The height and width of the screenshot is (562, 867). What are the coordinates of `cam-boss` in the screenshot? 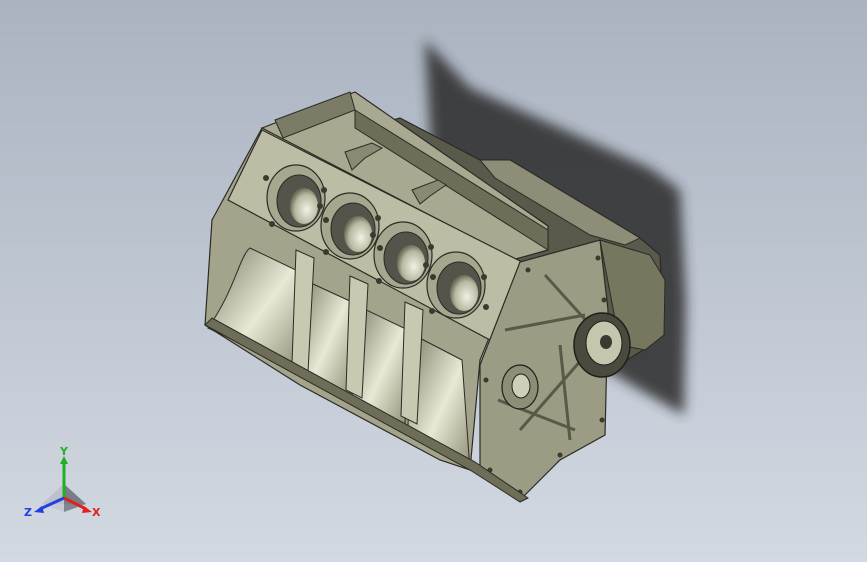 It's located at (520, 387).